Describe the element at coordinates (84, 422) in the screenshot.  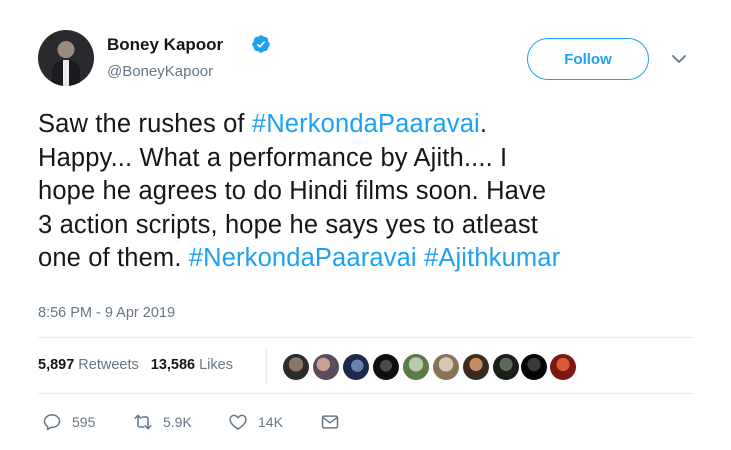
I see `reply-count: 595` at that location.